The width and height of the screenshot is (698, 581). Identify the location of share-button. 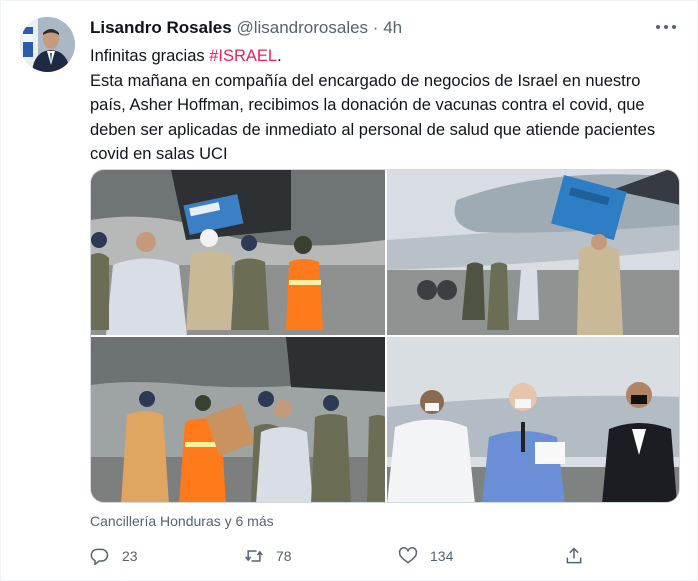
(574, 556).